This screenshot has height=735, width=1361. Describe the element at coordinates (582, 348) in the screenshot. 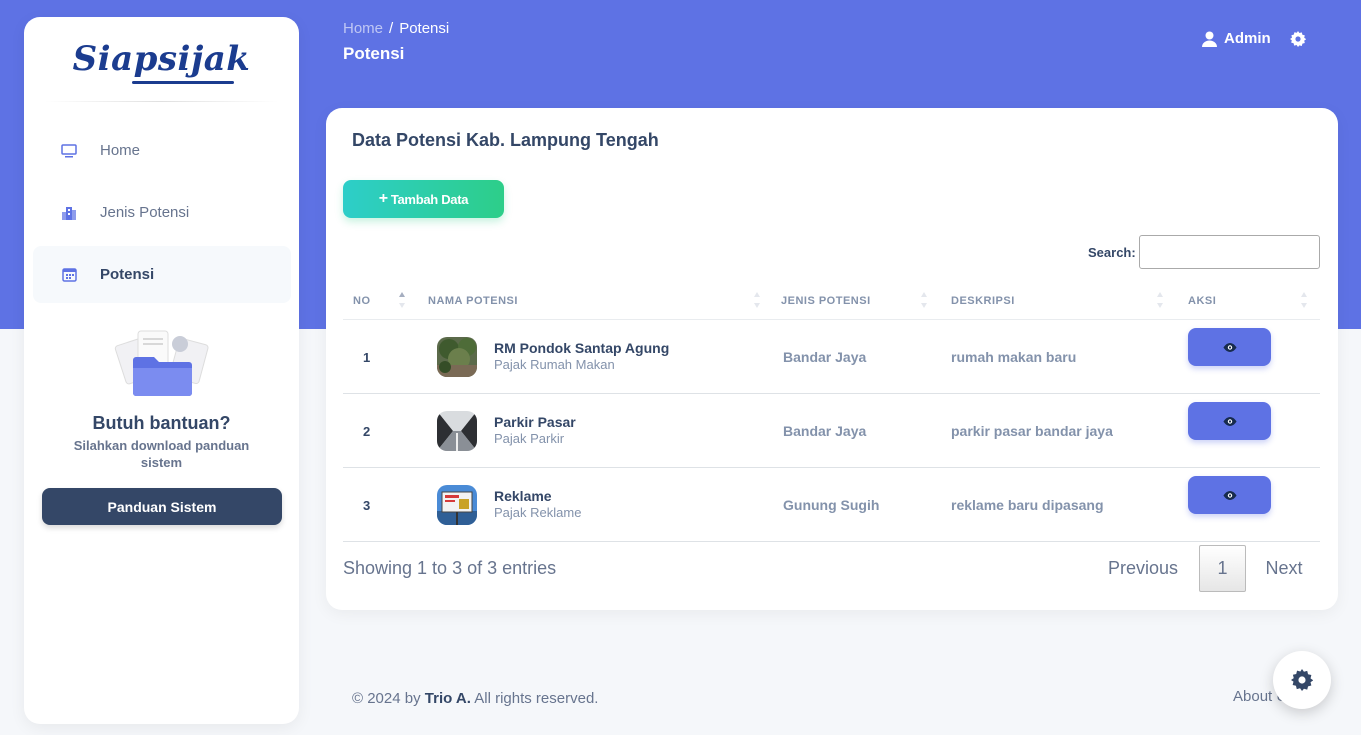

I see `potensi-name: RM Pondok Santap Agung` at that location.